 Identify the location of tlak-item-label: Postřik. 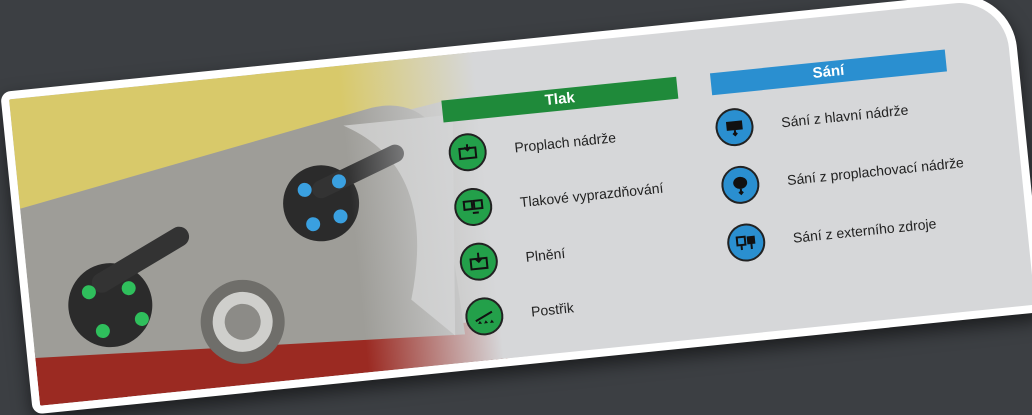
(552, 309).